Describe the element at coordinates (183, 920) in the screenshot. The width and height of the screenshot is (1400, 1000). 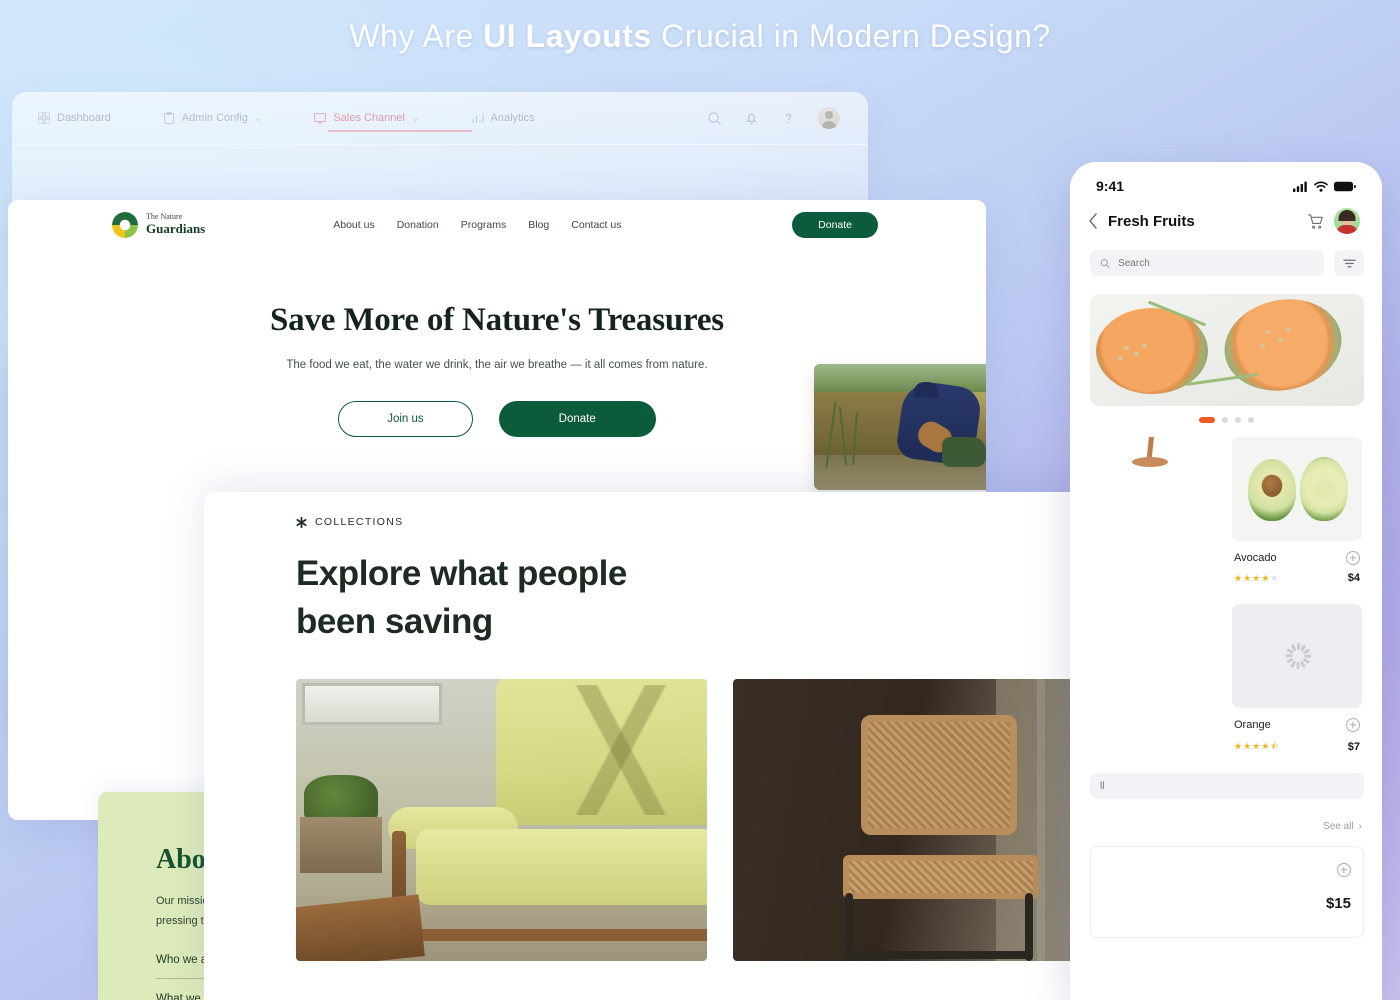
I see `about-body-line2: pressing th` at that location.